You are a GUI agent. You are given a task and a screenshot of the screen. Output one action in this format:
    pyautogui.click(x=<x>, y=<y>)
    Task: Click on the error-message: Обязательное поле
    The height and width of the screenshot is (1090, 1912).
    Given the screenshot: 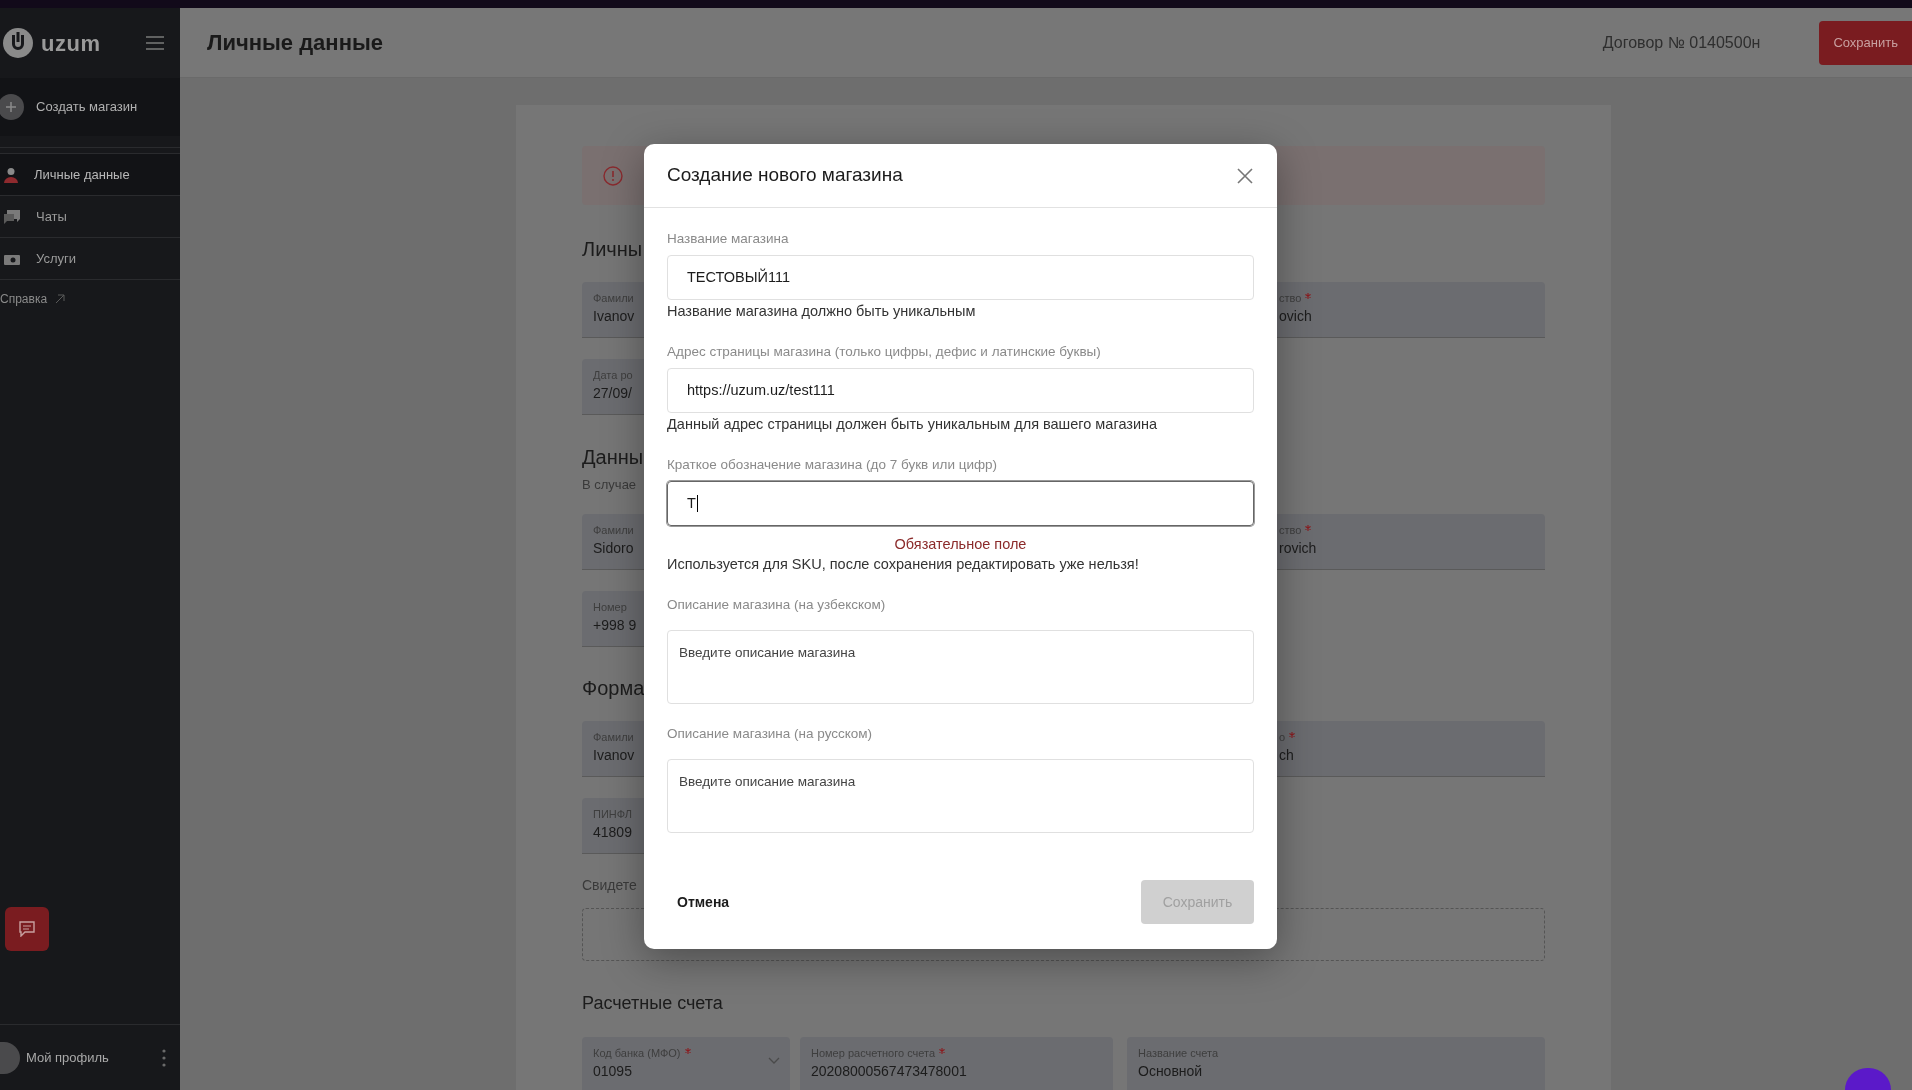 What is the action you would take?
    pyautogui.click(x=960, y=544)
    